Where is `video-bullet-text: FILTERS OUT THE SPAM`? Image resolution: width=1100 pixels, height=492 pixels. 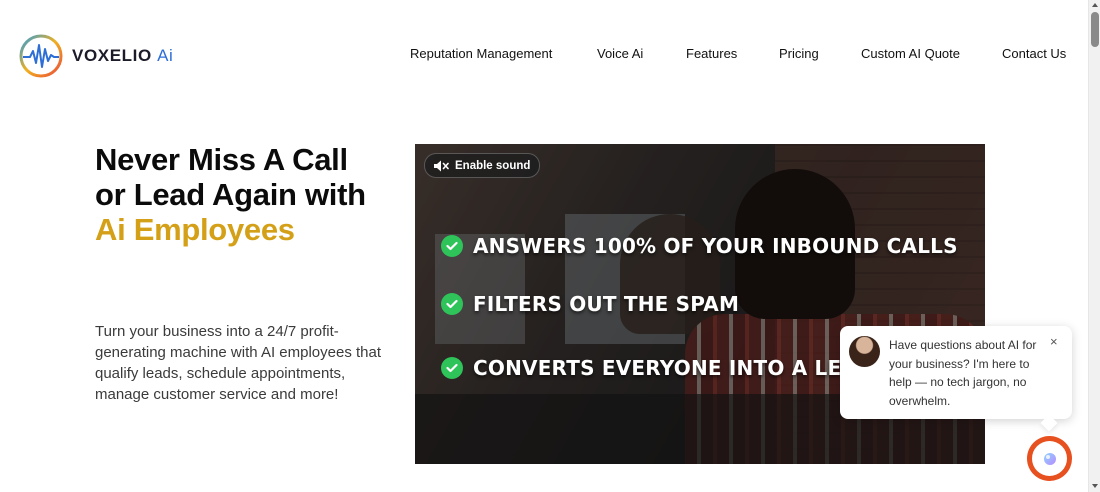 video-bullet-text: FILTERS OUT THE SPAM is located at coordinates (606, 304).